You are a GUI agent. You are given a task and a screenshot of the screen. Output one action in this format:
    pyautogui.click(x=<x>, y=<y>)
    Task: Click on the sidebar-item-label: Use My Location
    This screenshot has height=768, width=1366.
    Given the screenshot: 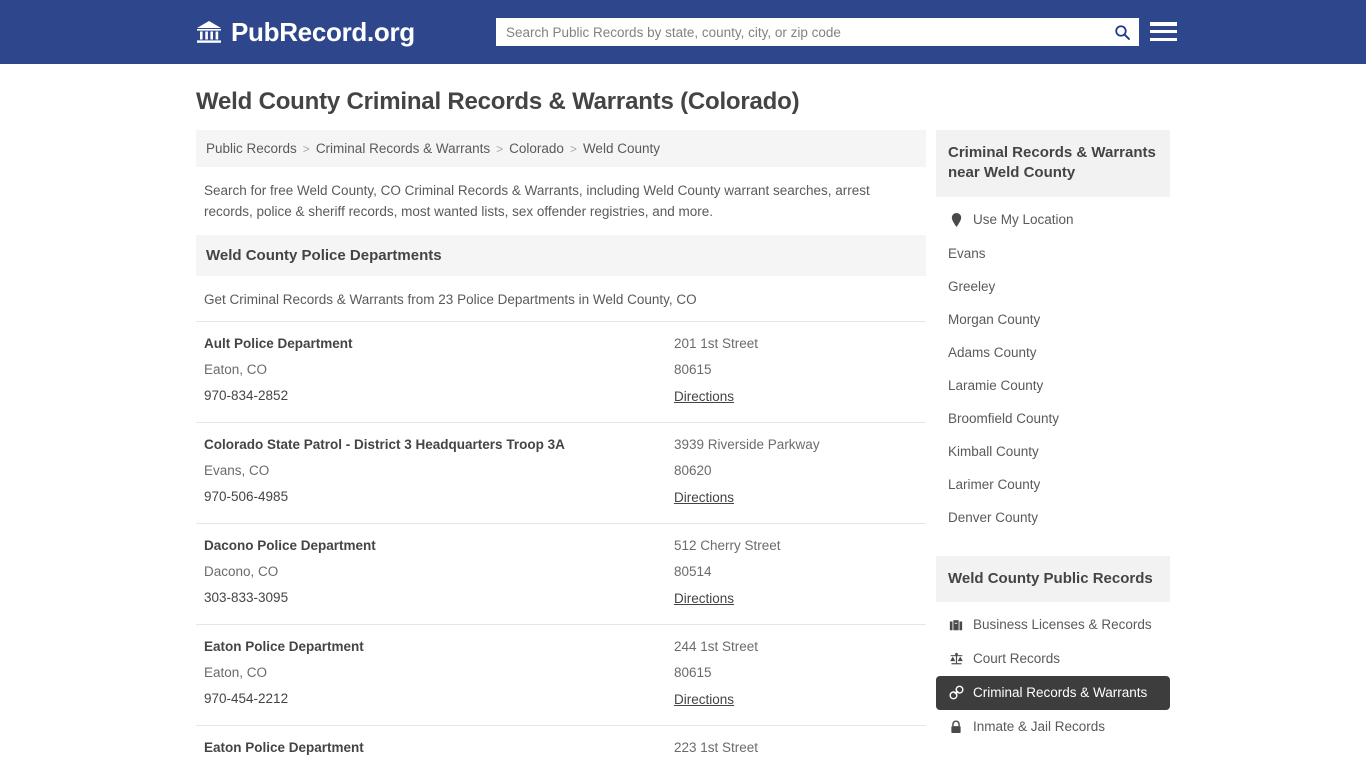 What is the action you would take?
    pyautogui.click(x=1023, y=219)
    